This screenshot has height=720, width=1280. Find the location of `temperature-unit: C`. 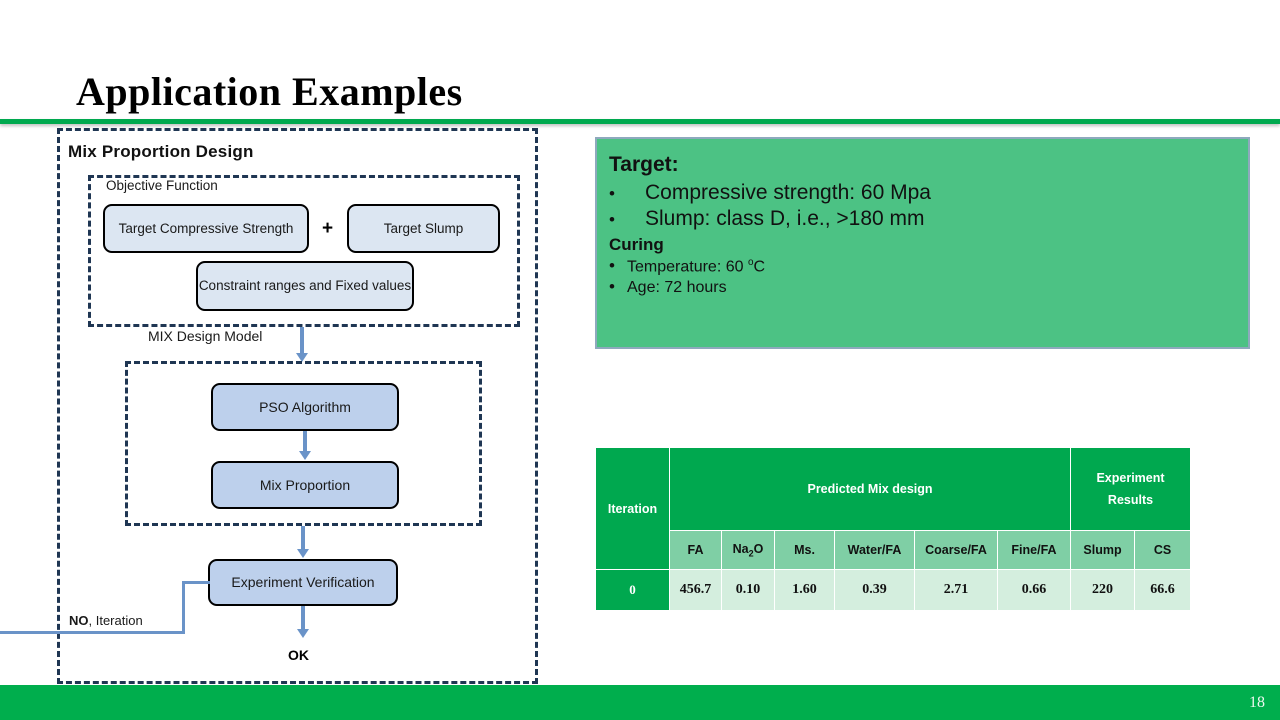

temperature-unit: C is located at coordinates (759, 267).